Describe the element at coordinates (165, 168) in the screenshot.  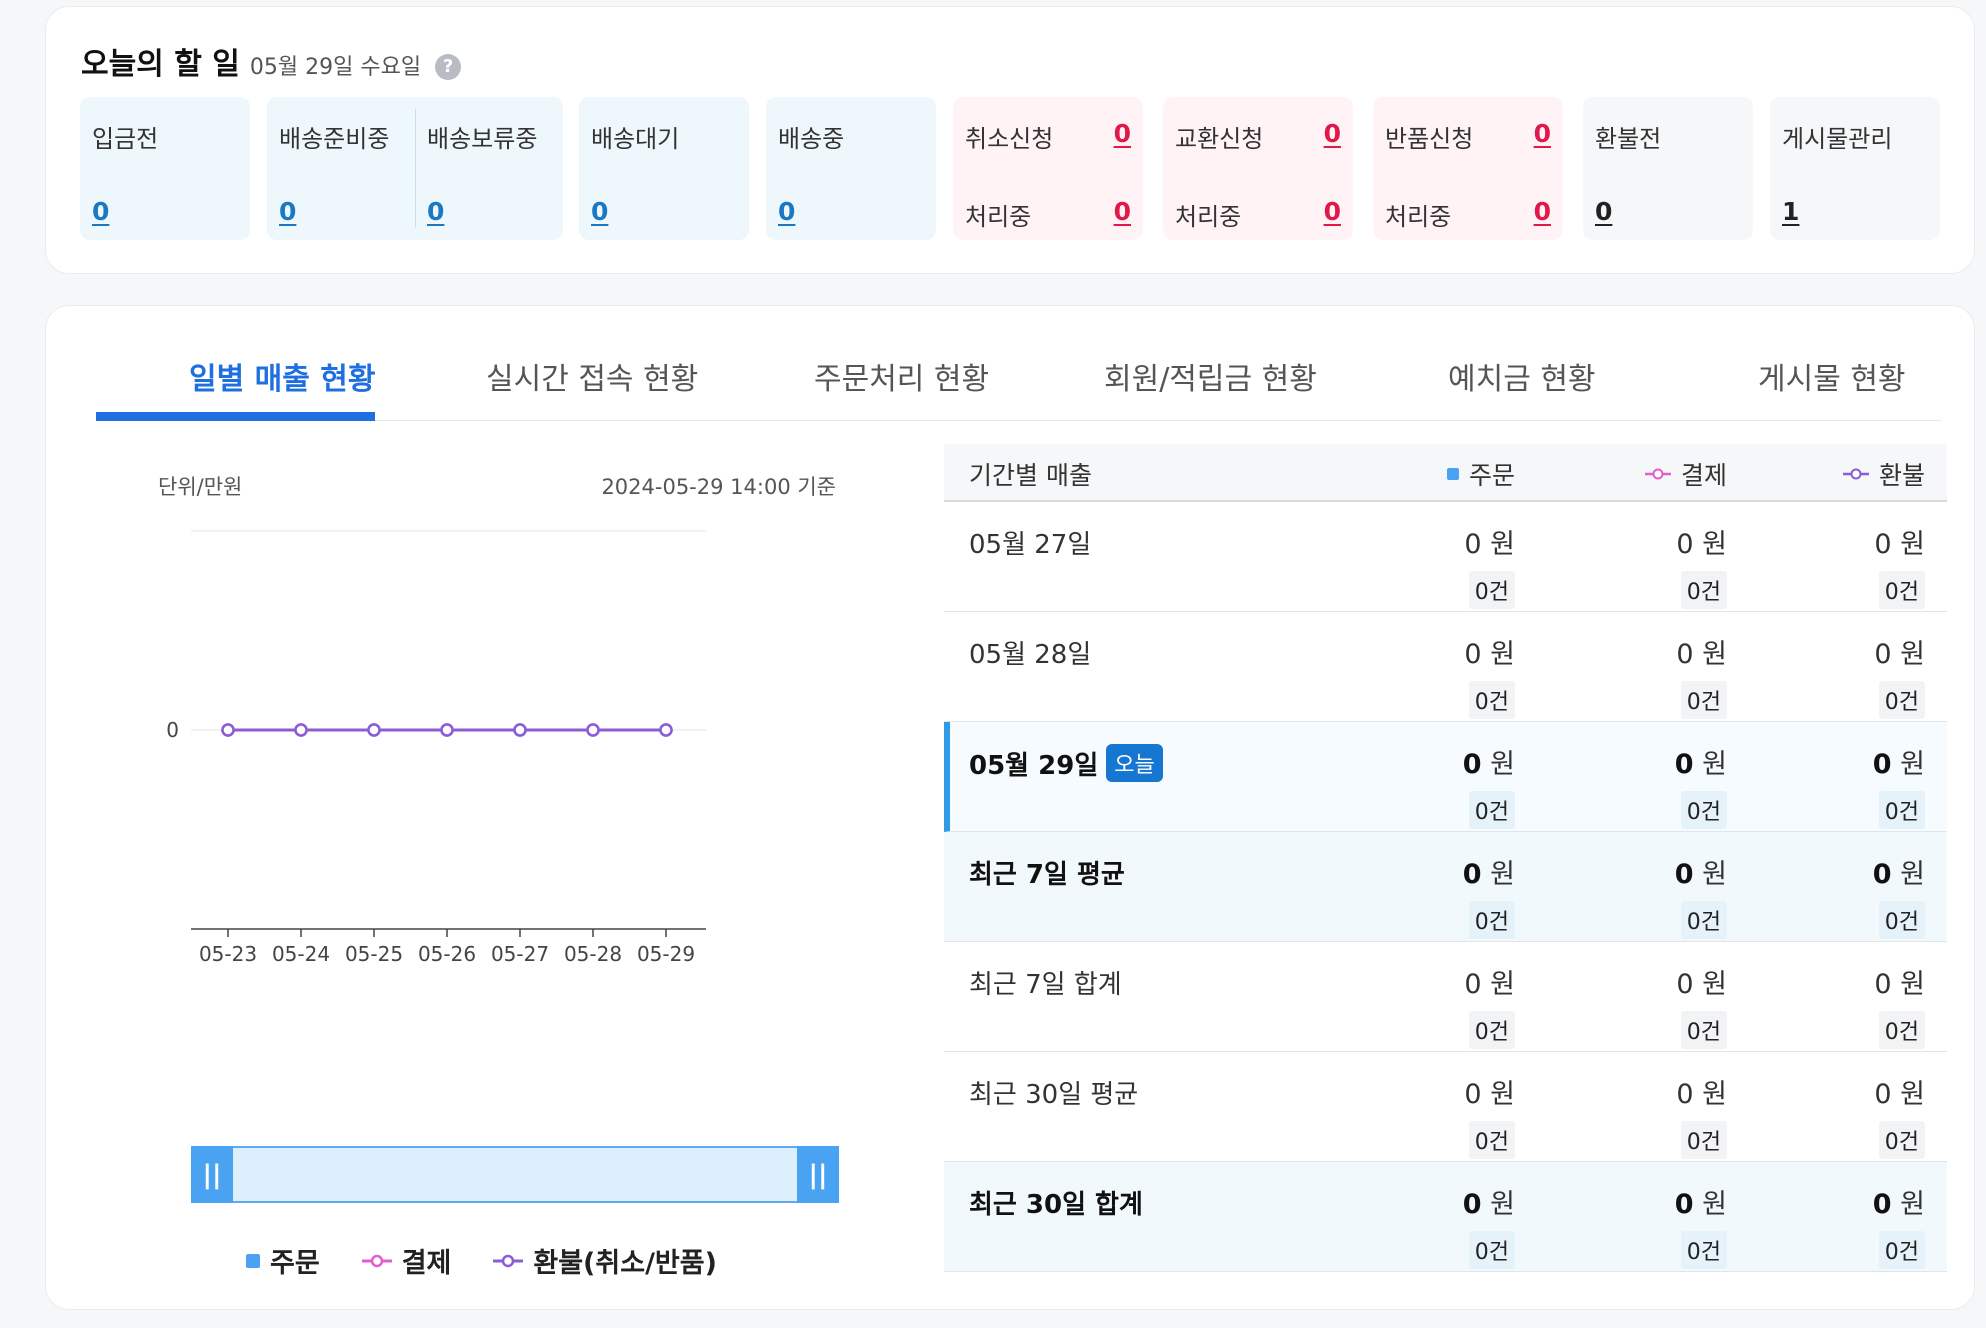
I see `tile-deposit: 입금전 0` at that location.